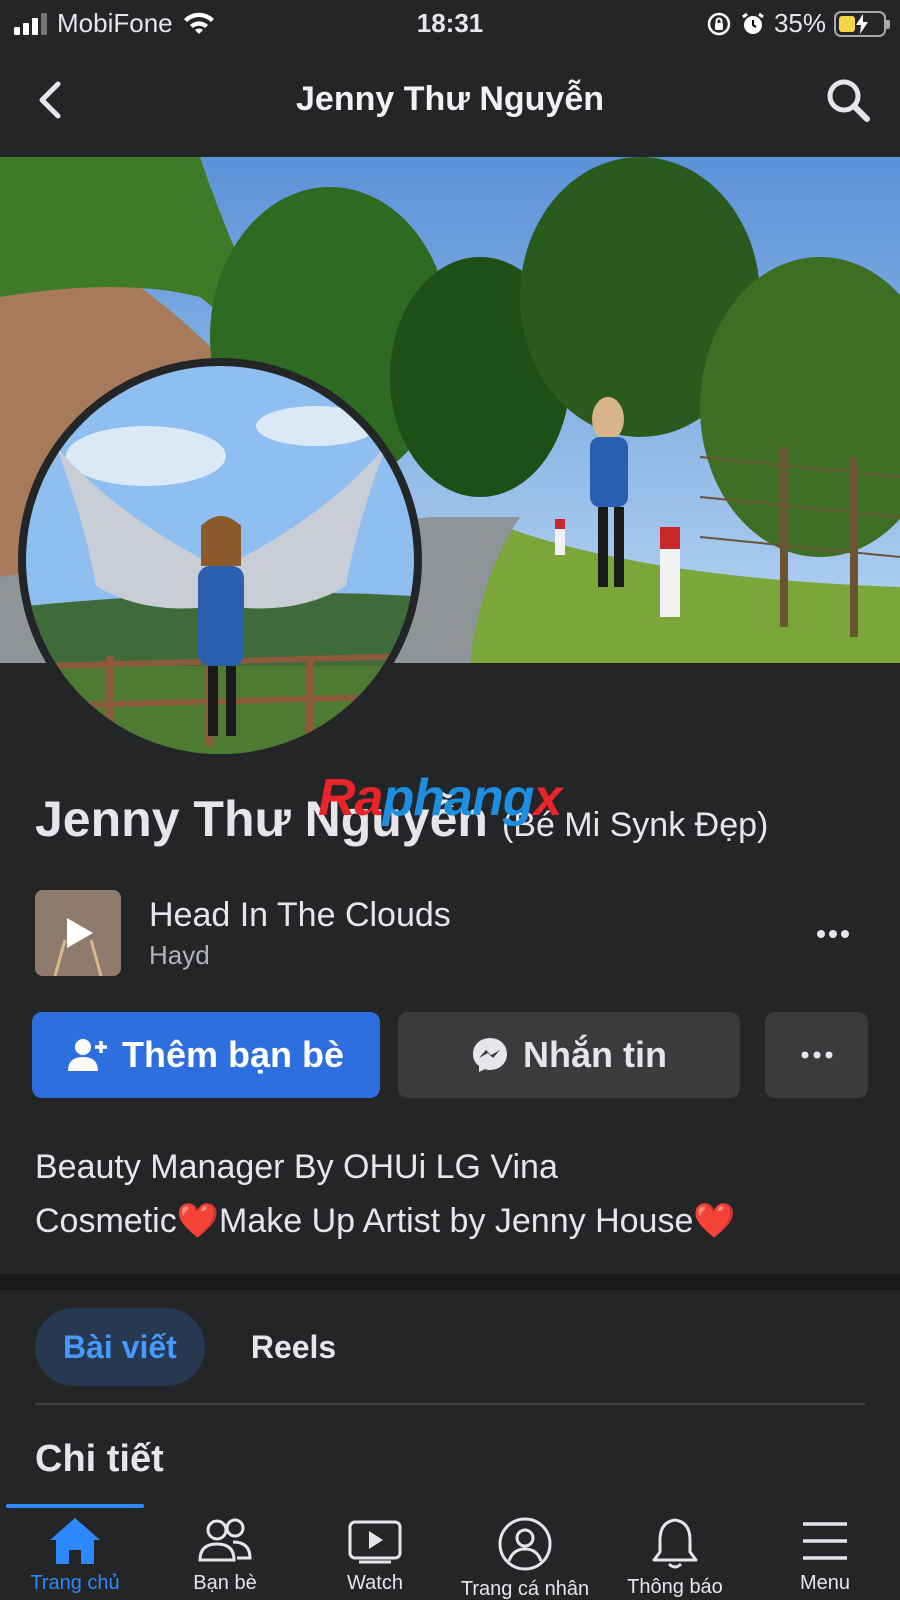 The width and height of the screenshot is (900, 1600). I want to click on watermark-logo: Raphangx, so click(440, 798).